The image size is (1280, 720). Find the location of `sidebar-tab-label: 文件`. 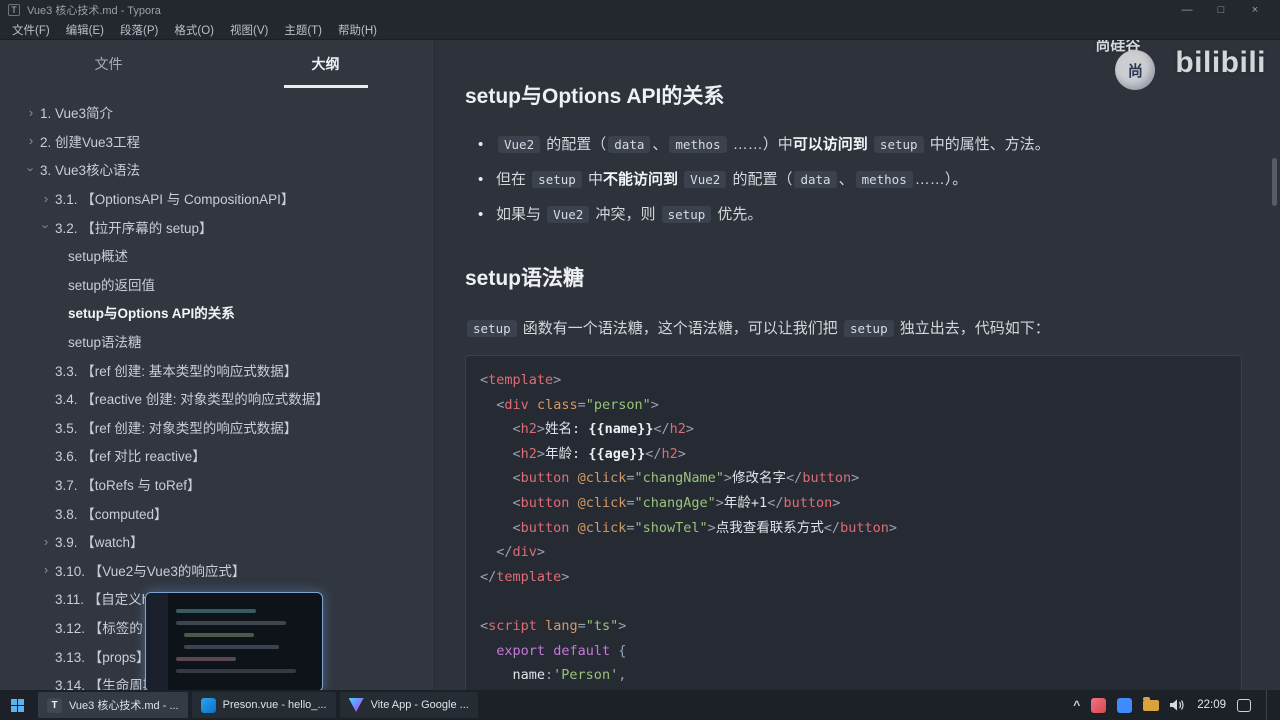

sidebar-tab-label: 文件 is located at coordinates (108, 64).